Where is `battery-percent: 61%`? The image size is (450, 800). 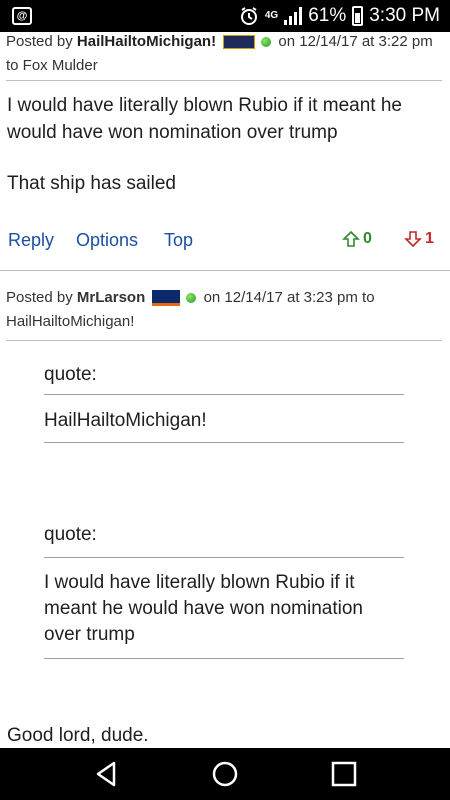
battery-percent: 61% is located at coordinates (327, 15).